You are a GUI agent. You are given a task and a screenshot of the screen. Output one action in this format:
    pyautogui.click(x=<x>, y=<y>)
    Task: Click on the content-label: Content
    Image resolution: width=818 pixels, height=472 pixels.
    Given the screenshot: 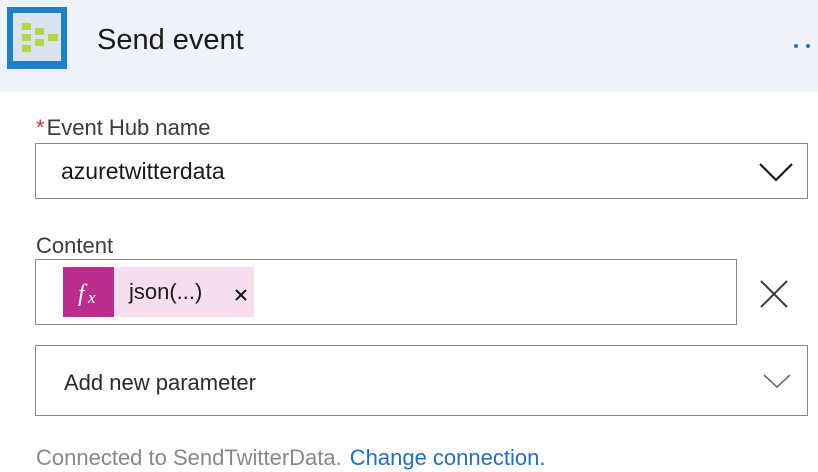 What is the action you would take?
    pyautogui.click(x=75, y=245)
    